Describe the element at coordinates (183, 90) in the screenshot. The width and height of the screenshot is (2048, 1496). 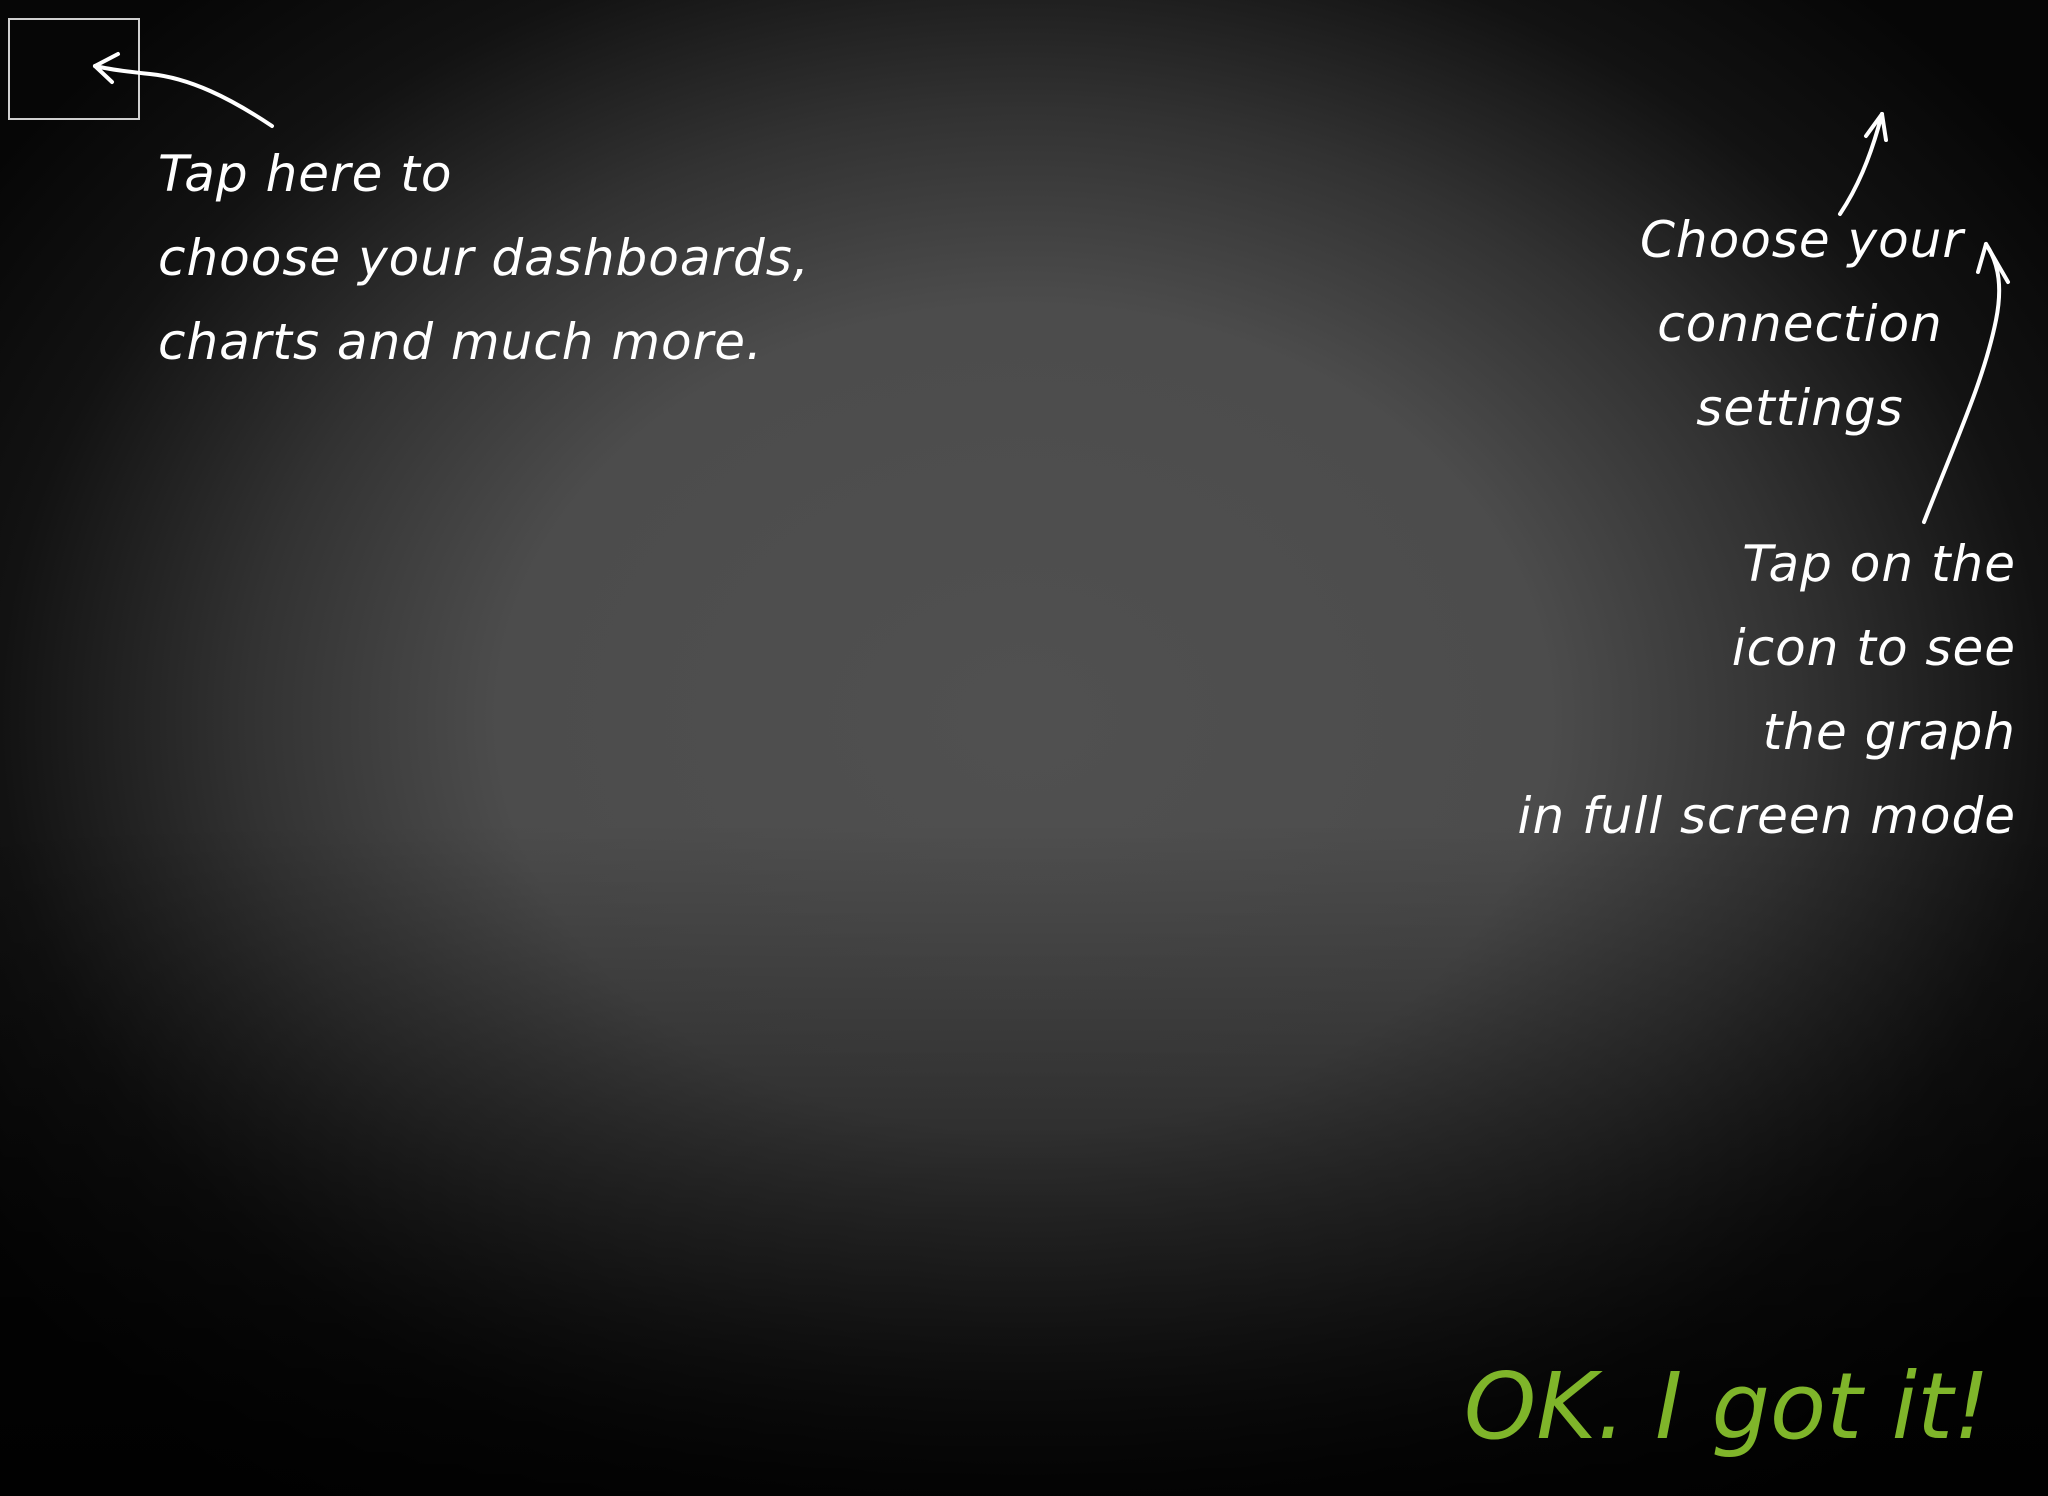
I see `menu-arrow-icon` at that location.